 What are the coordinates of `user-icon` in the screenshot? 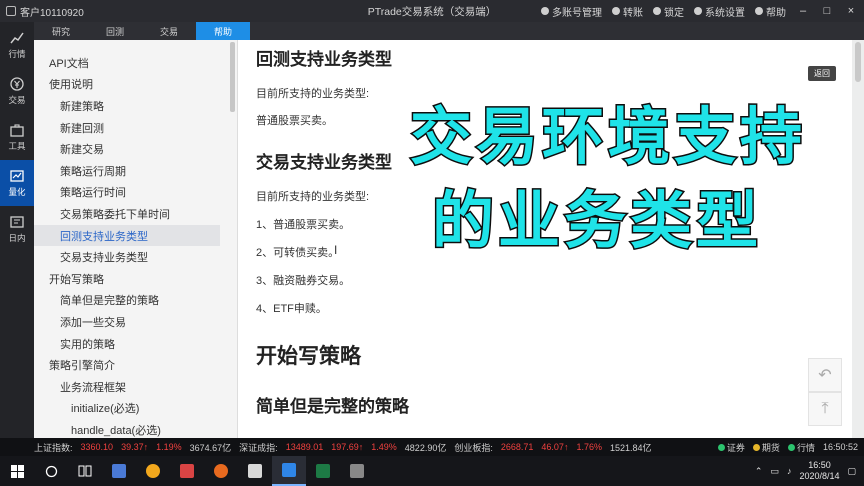 It's located at (11, 11).